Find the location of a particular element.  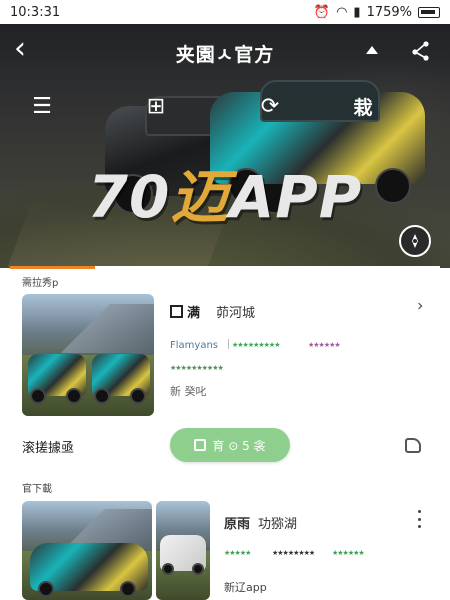

status-time: 10:3:31 is located at coordinates (35, 12).